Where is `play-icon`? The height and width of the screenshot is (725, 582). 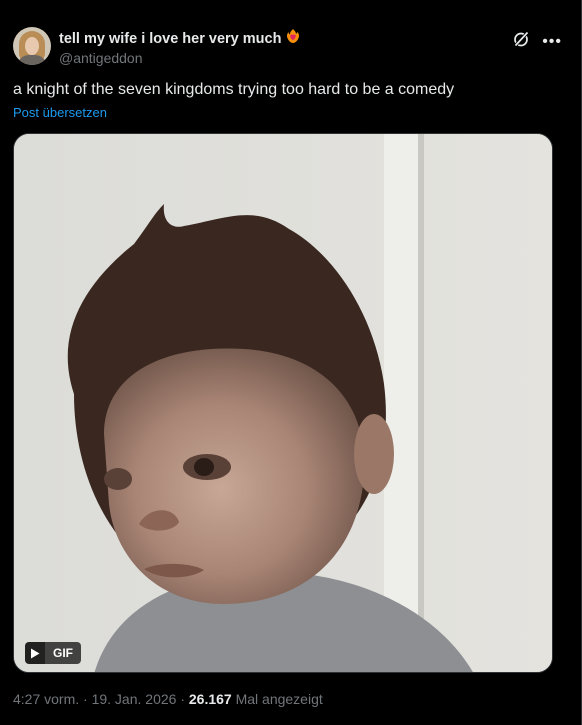 play-icon is located at coordinates (35, 653).